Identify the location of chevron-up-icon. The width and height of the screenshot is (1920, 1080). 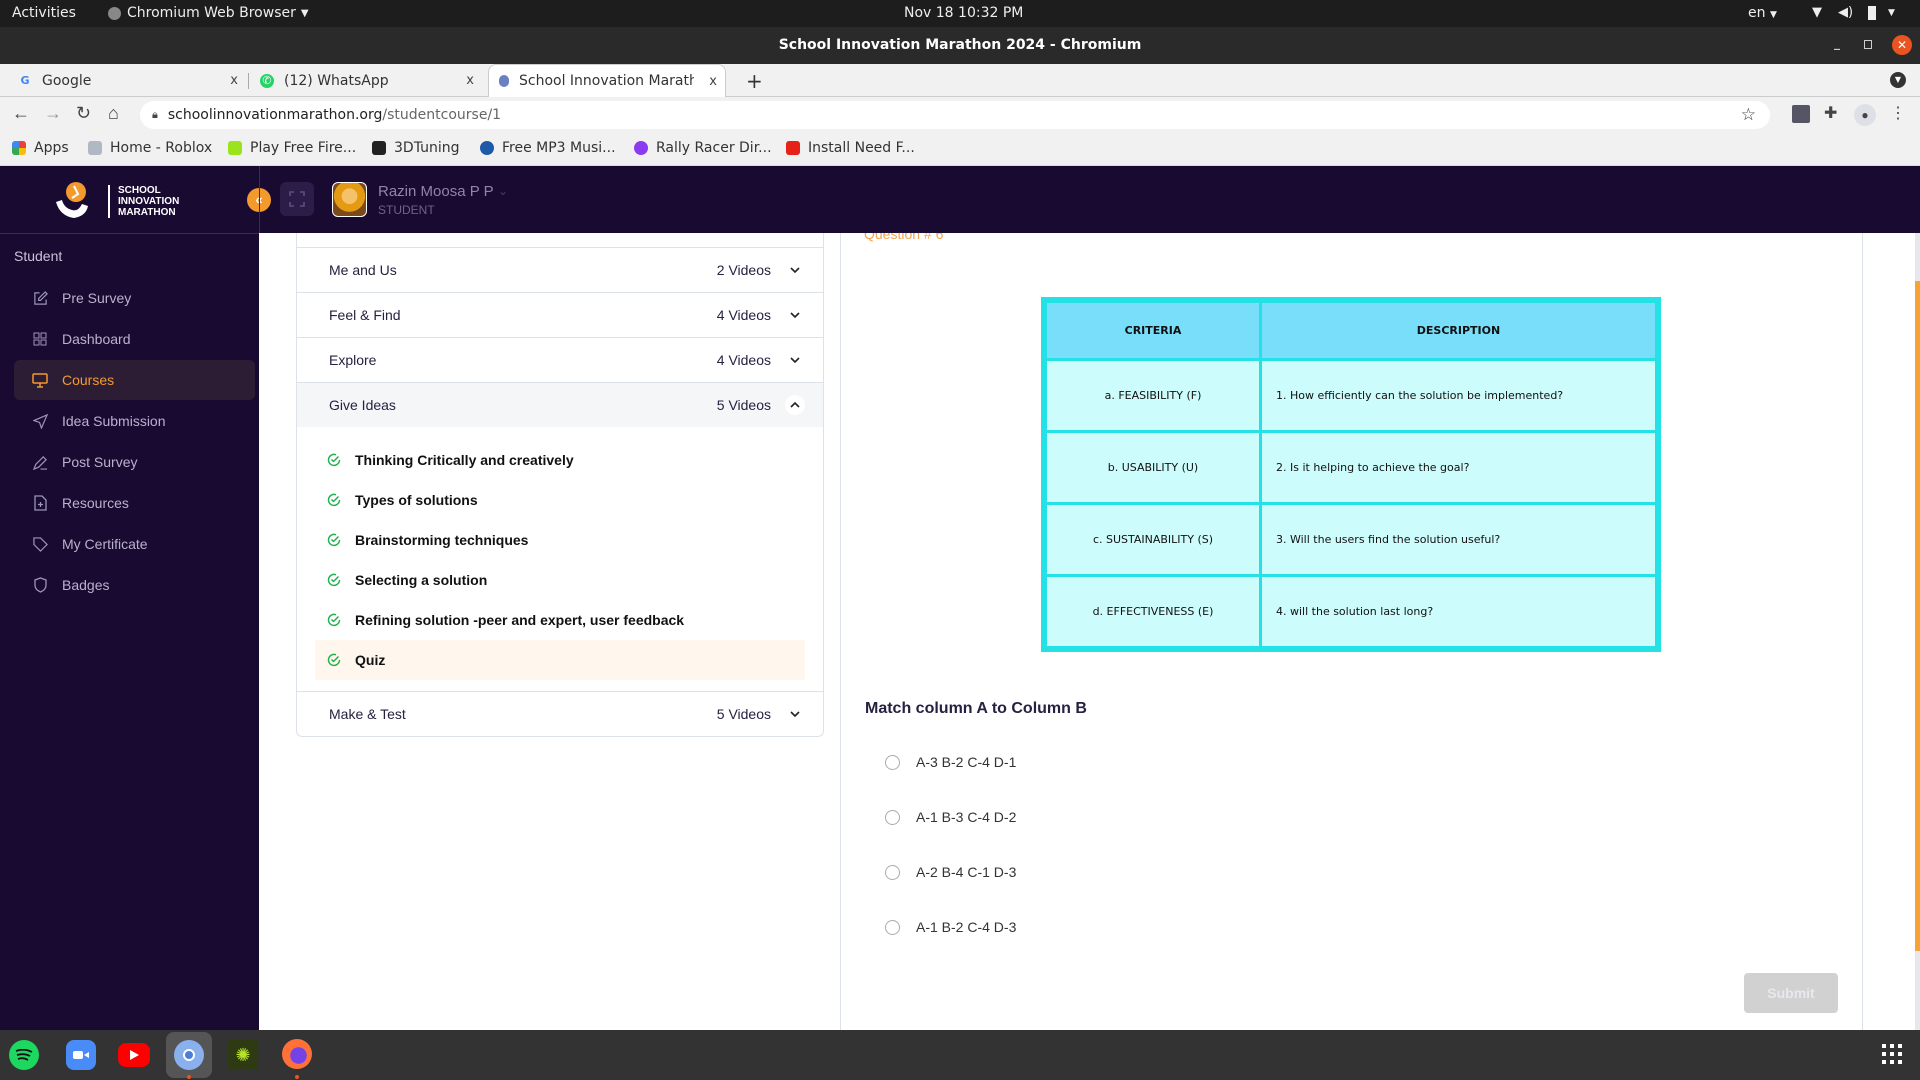
(795, 405).